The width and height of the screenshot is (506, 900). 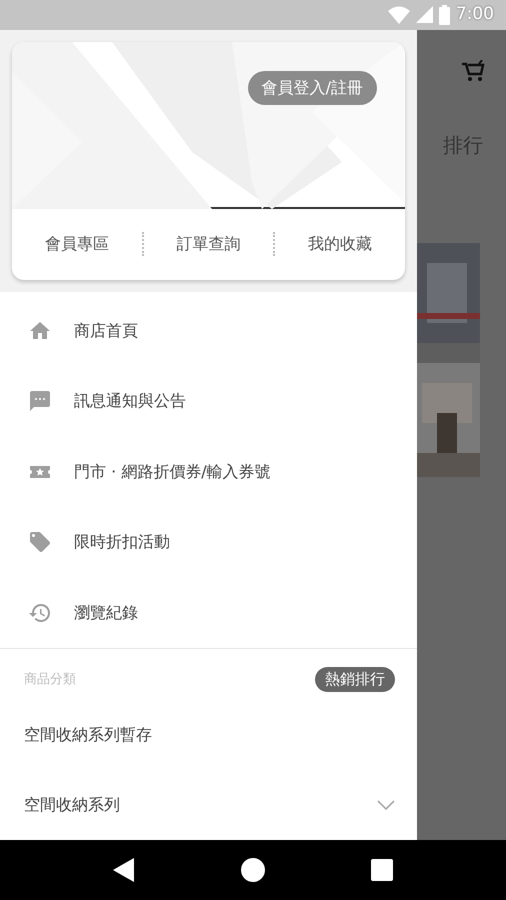 What do you see at coordinates (444, 14) in the screenshot?
I see `battery-icon` at bounding box center [444, 14].